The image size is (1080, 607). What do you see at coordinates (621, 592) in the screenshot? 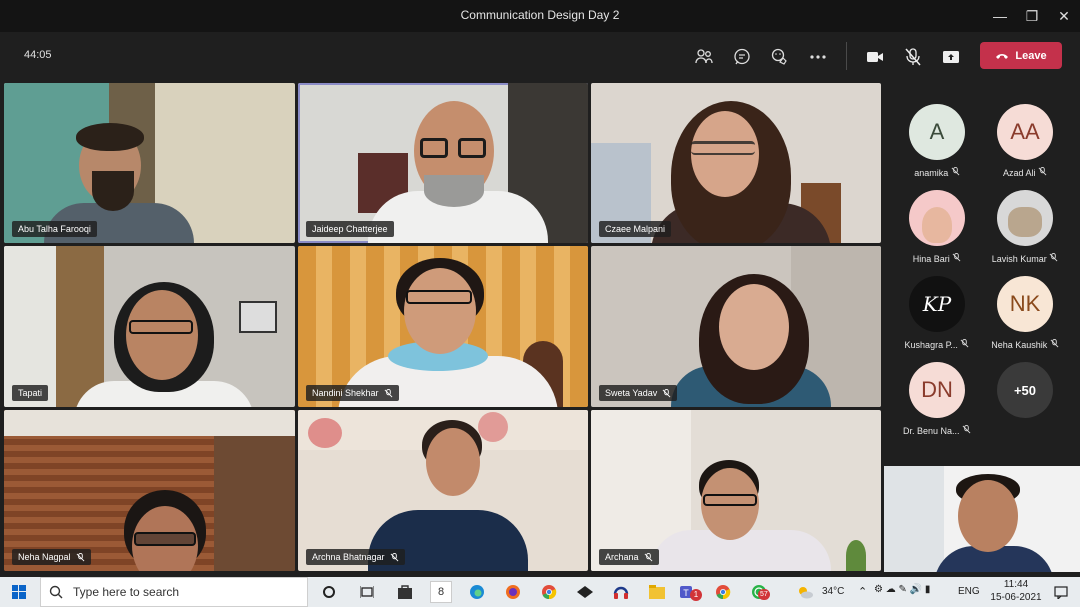
I see `headset-app-icon` at bounding box center [621, 592].